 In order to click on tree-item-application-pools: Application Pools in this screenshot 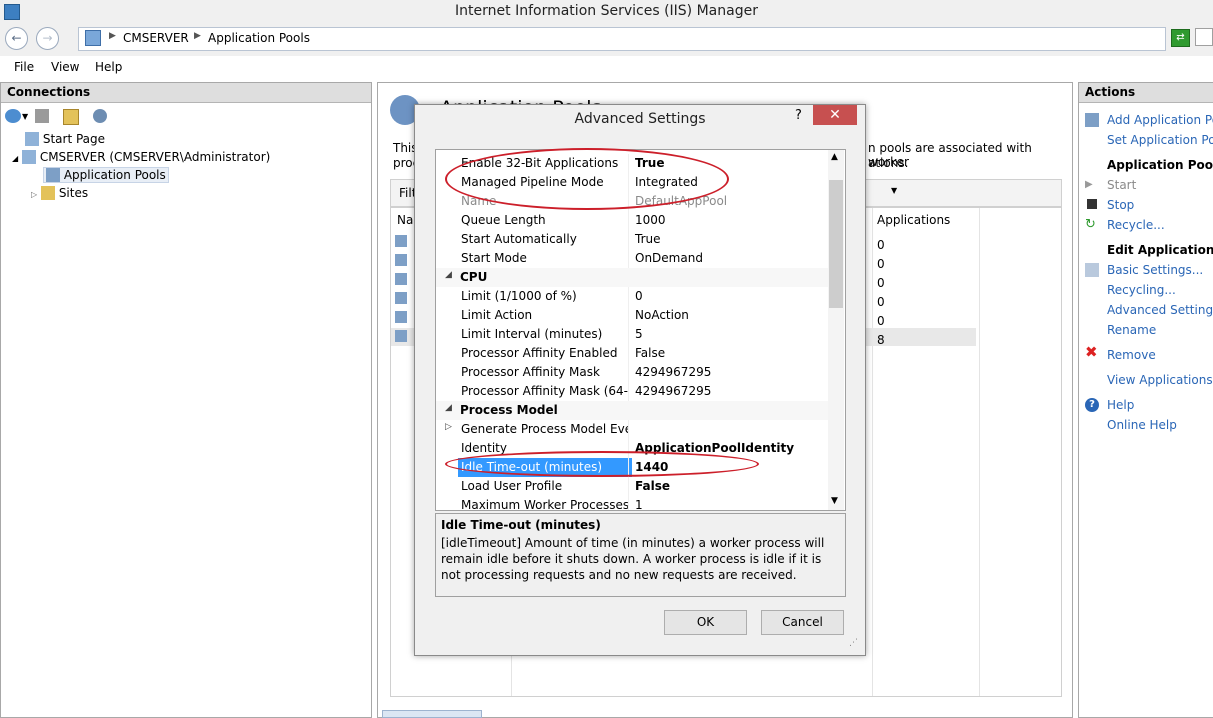, I will do `click(106, 175)`.